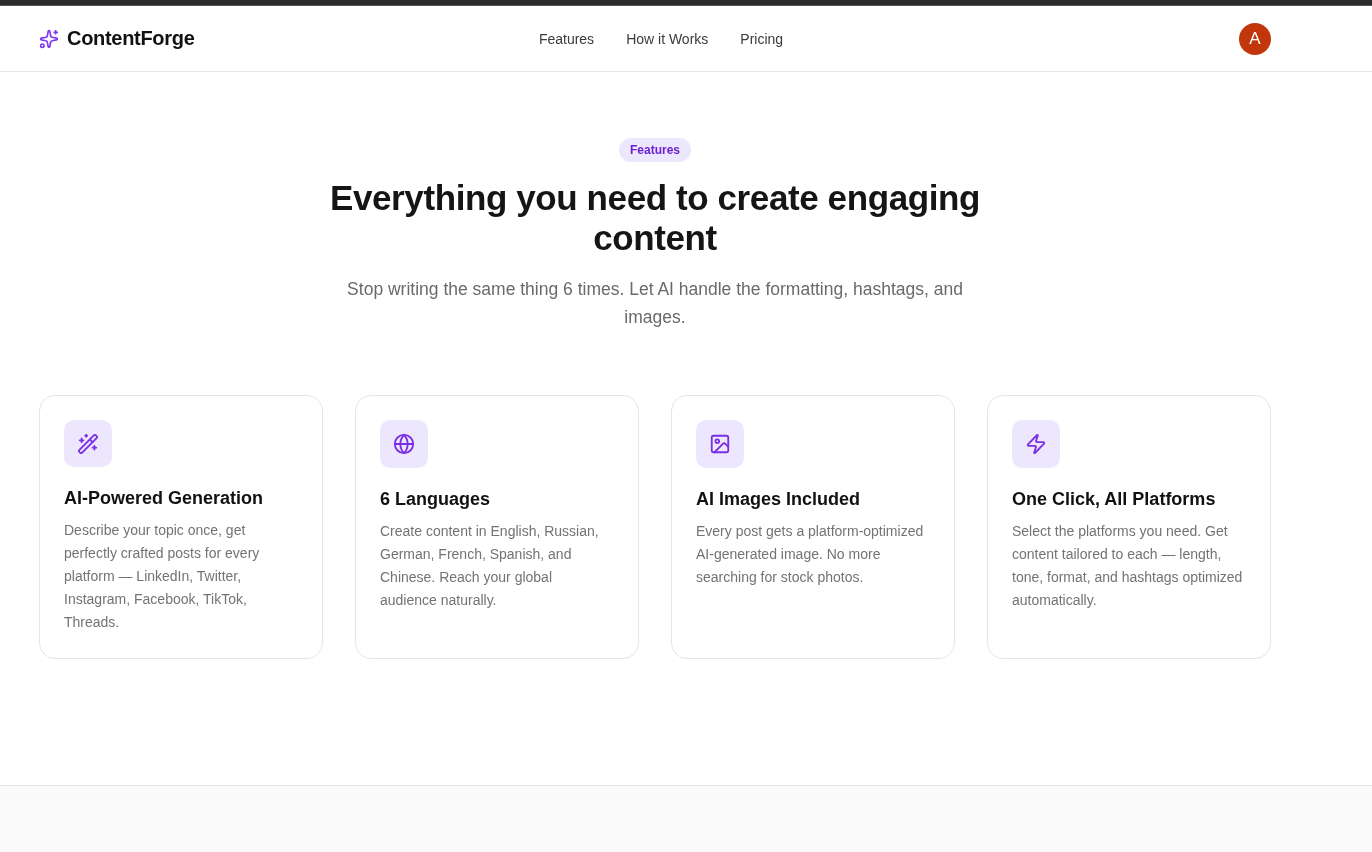 Image resolution: width=1372 pixels, height=852 pixels. I want to click on nav-link: How it Works, so click(667, 38).